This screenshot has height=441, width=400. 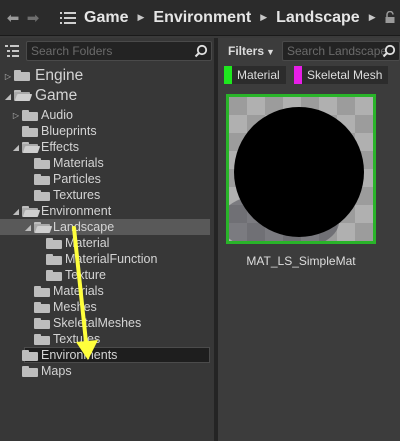 I want to click on back-arrow-icon: ⬅, so click(x=13, y=18).